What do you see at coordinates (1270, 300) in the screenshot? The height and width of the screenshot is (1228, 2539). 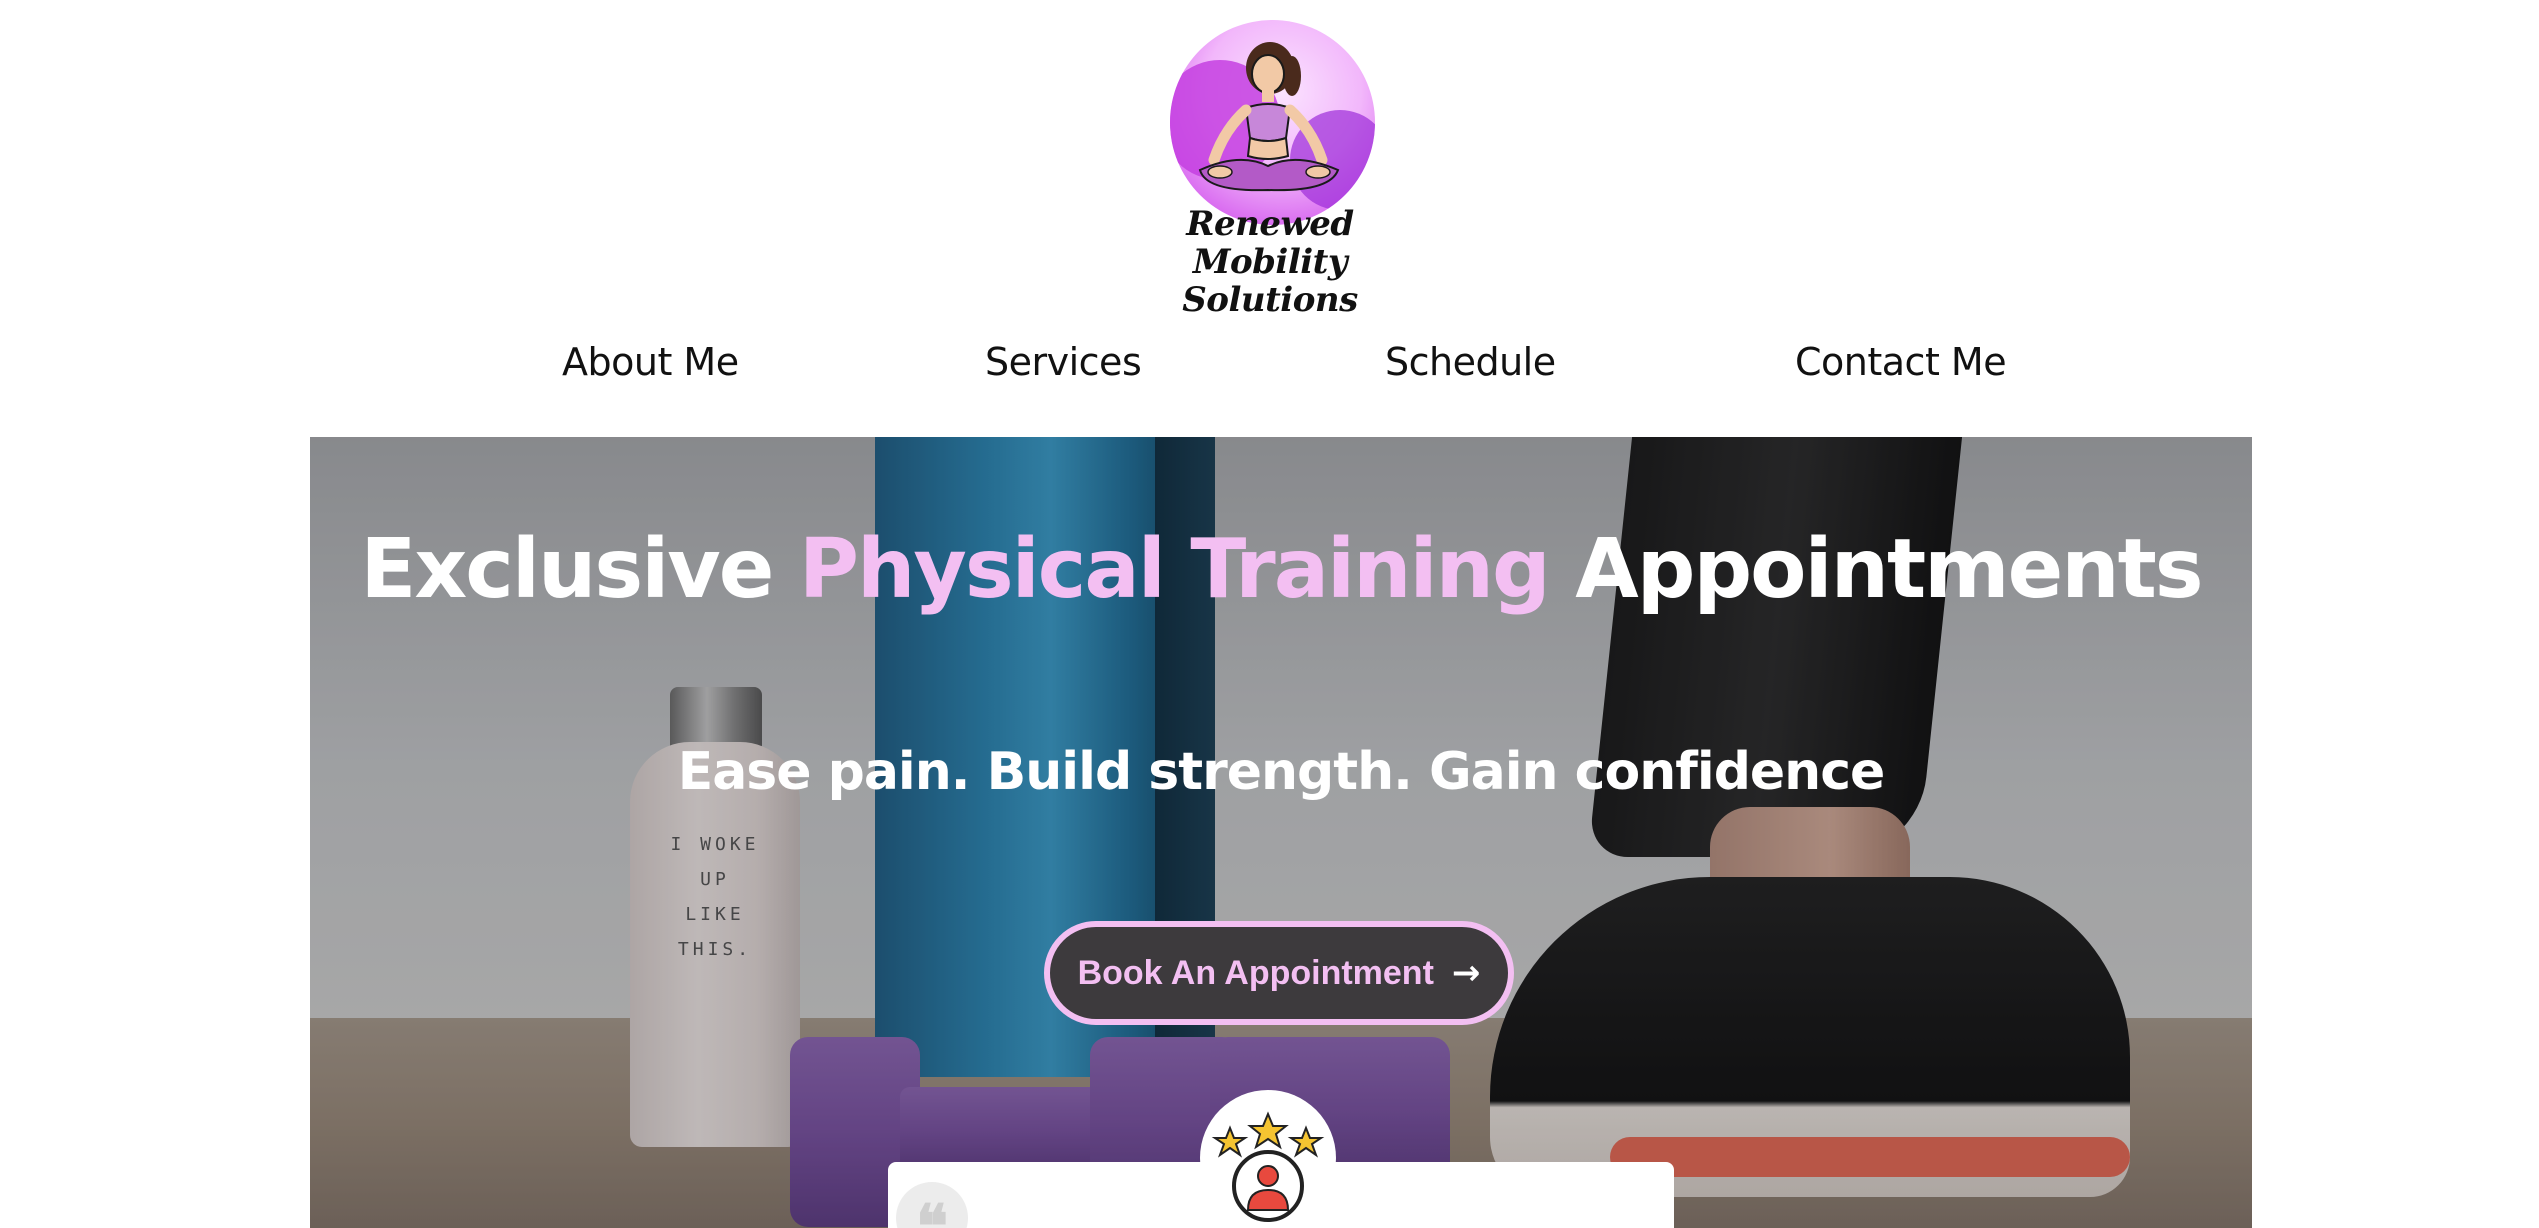 I see `logo-text-line2: Solutions` at bounding box center [1270, 300].